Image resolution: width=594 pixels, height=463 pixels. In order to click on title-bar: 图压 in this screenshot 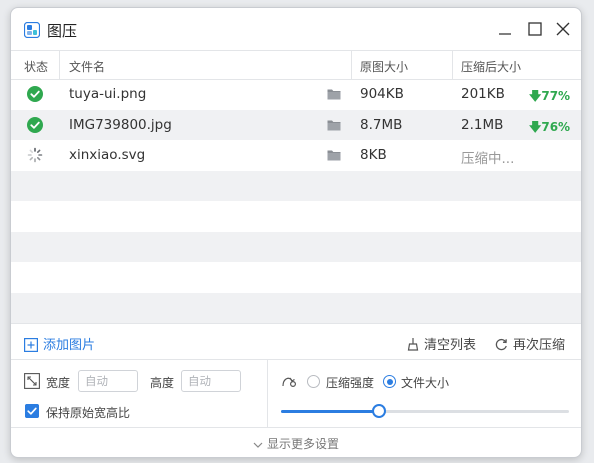, I will do `click(296, 29)`.